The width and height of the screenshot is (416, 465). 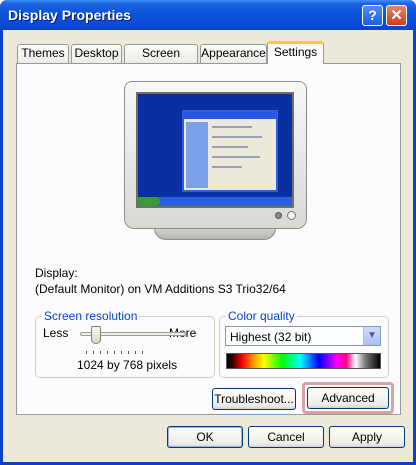 I want to click on cancel-button: Cancel, so click(x=286, y=437).